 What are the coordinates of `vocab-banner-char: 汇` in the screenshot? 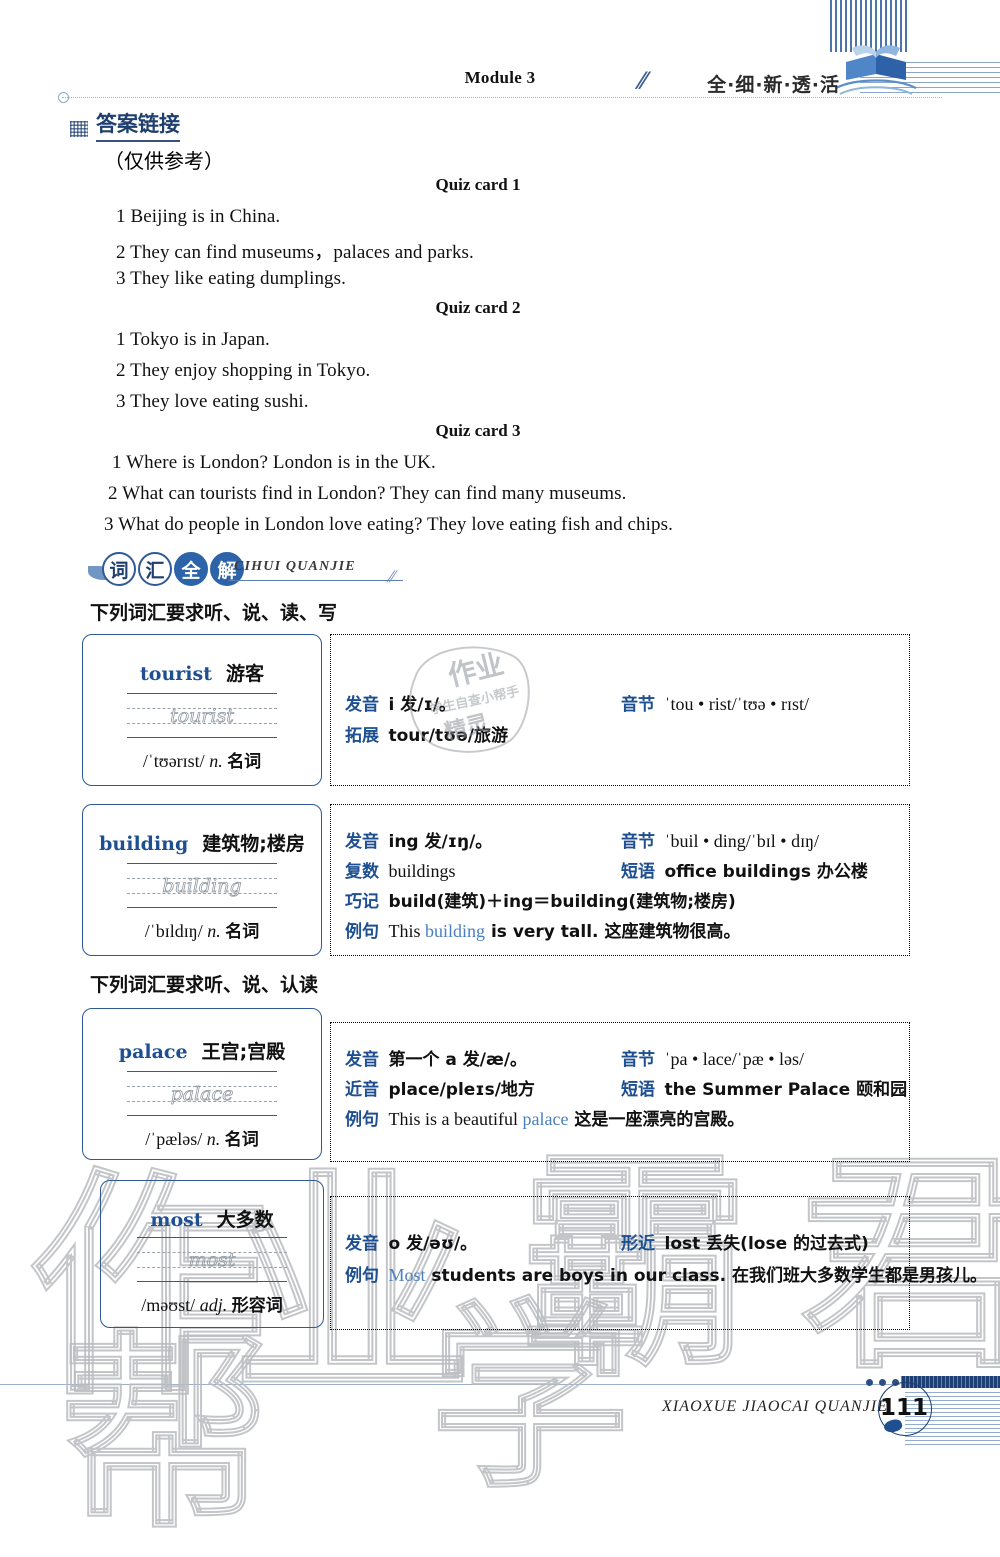 It's located at (155, 569).